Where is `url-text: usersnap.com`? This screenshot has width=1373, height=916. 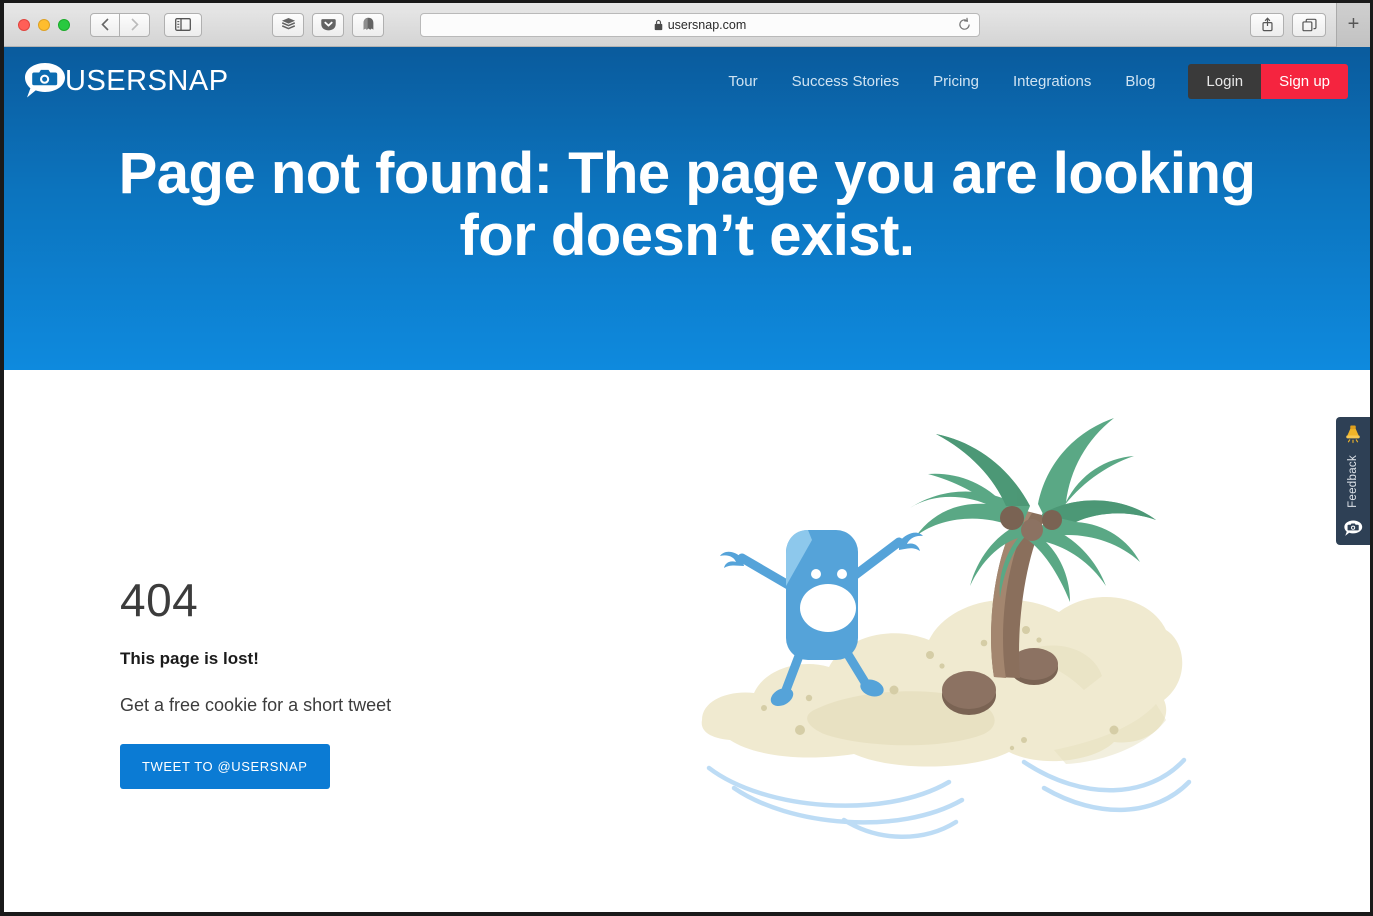
url-text: usersnap.com is located at coordinates (707, 24).